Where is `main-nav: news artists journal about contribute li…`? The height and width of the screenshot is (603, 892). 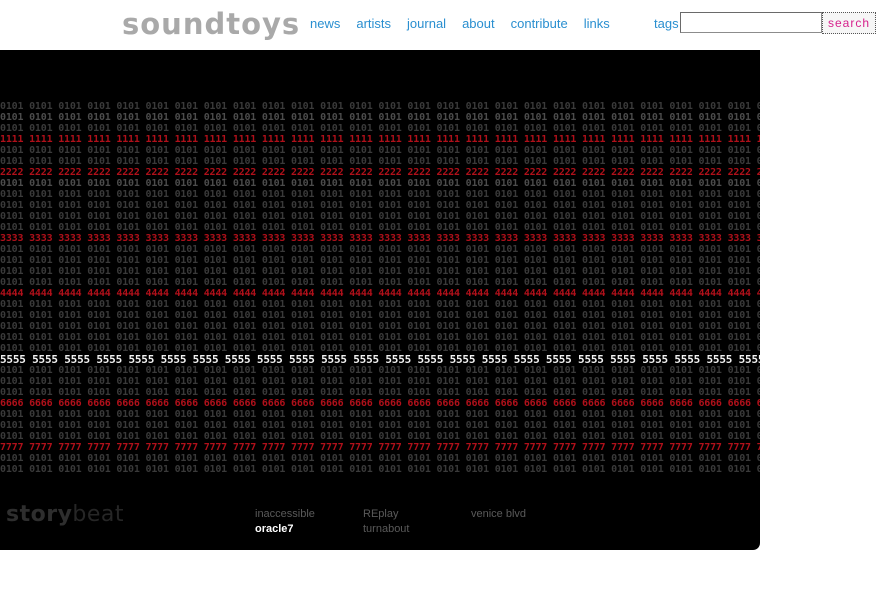 main-nav: news artists journal about contribute li… is located at coordinates (460, 23).